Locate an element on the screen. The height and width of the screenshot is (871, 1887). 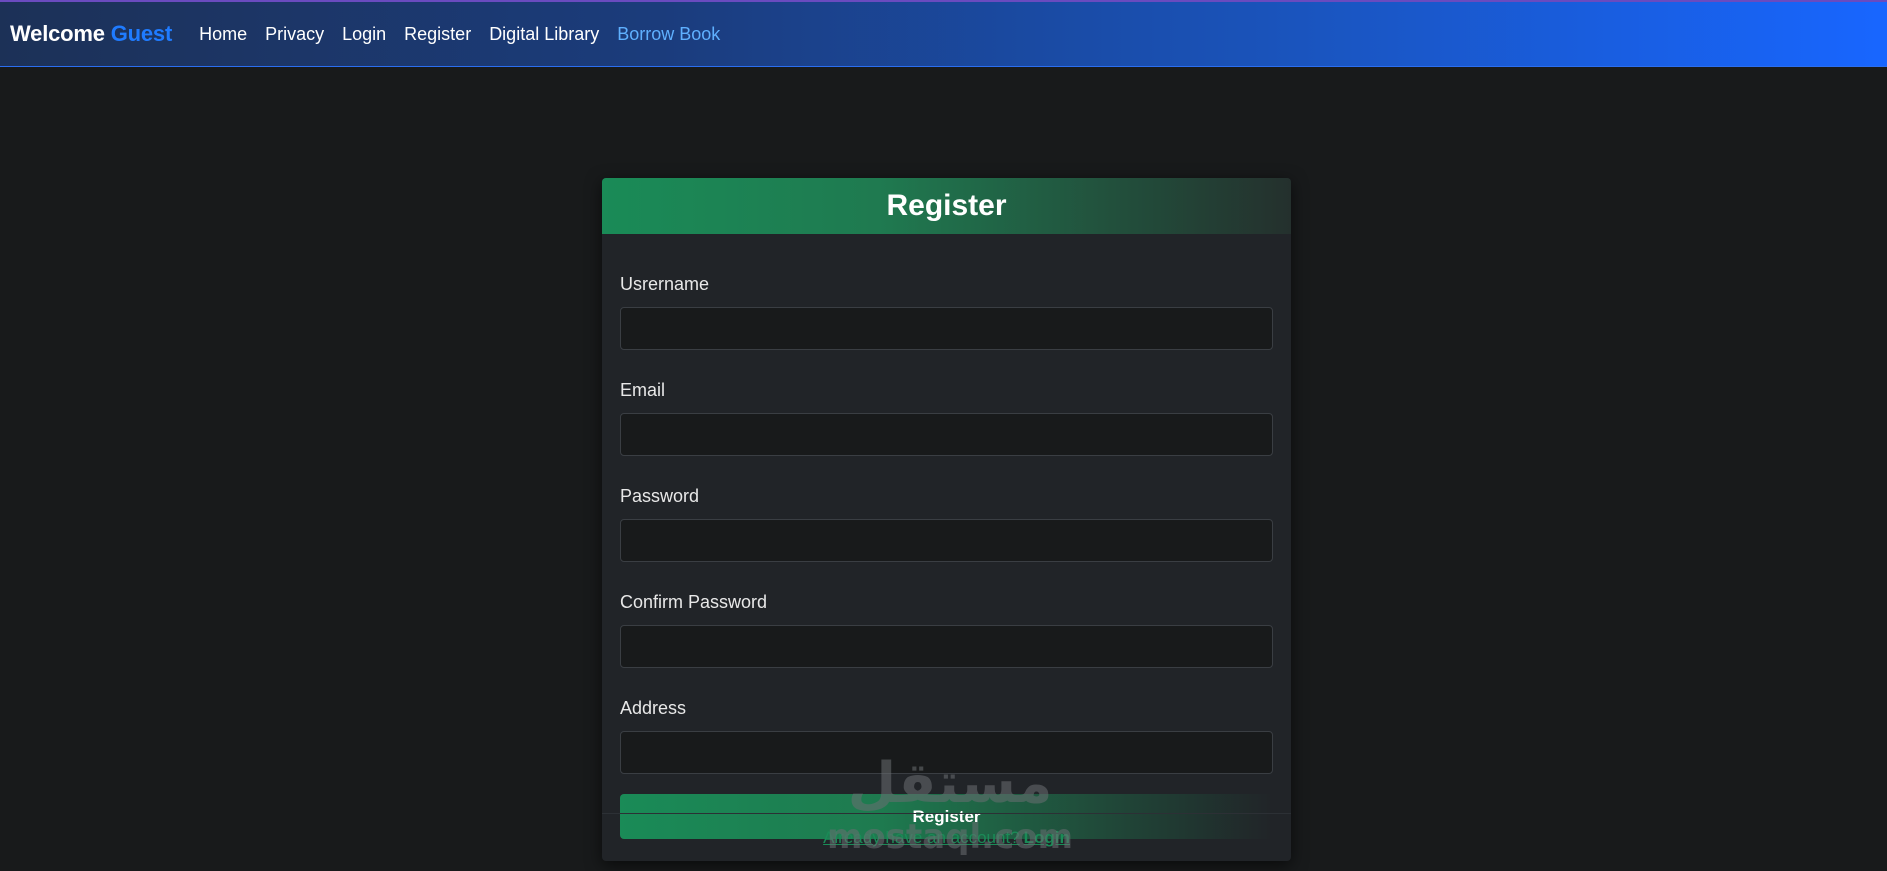
brand-welcome: Welcome Guest is located at coordinates (91, 34).